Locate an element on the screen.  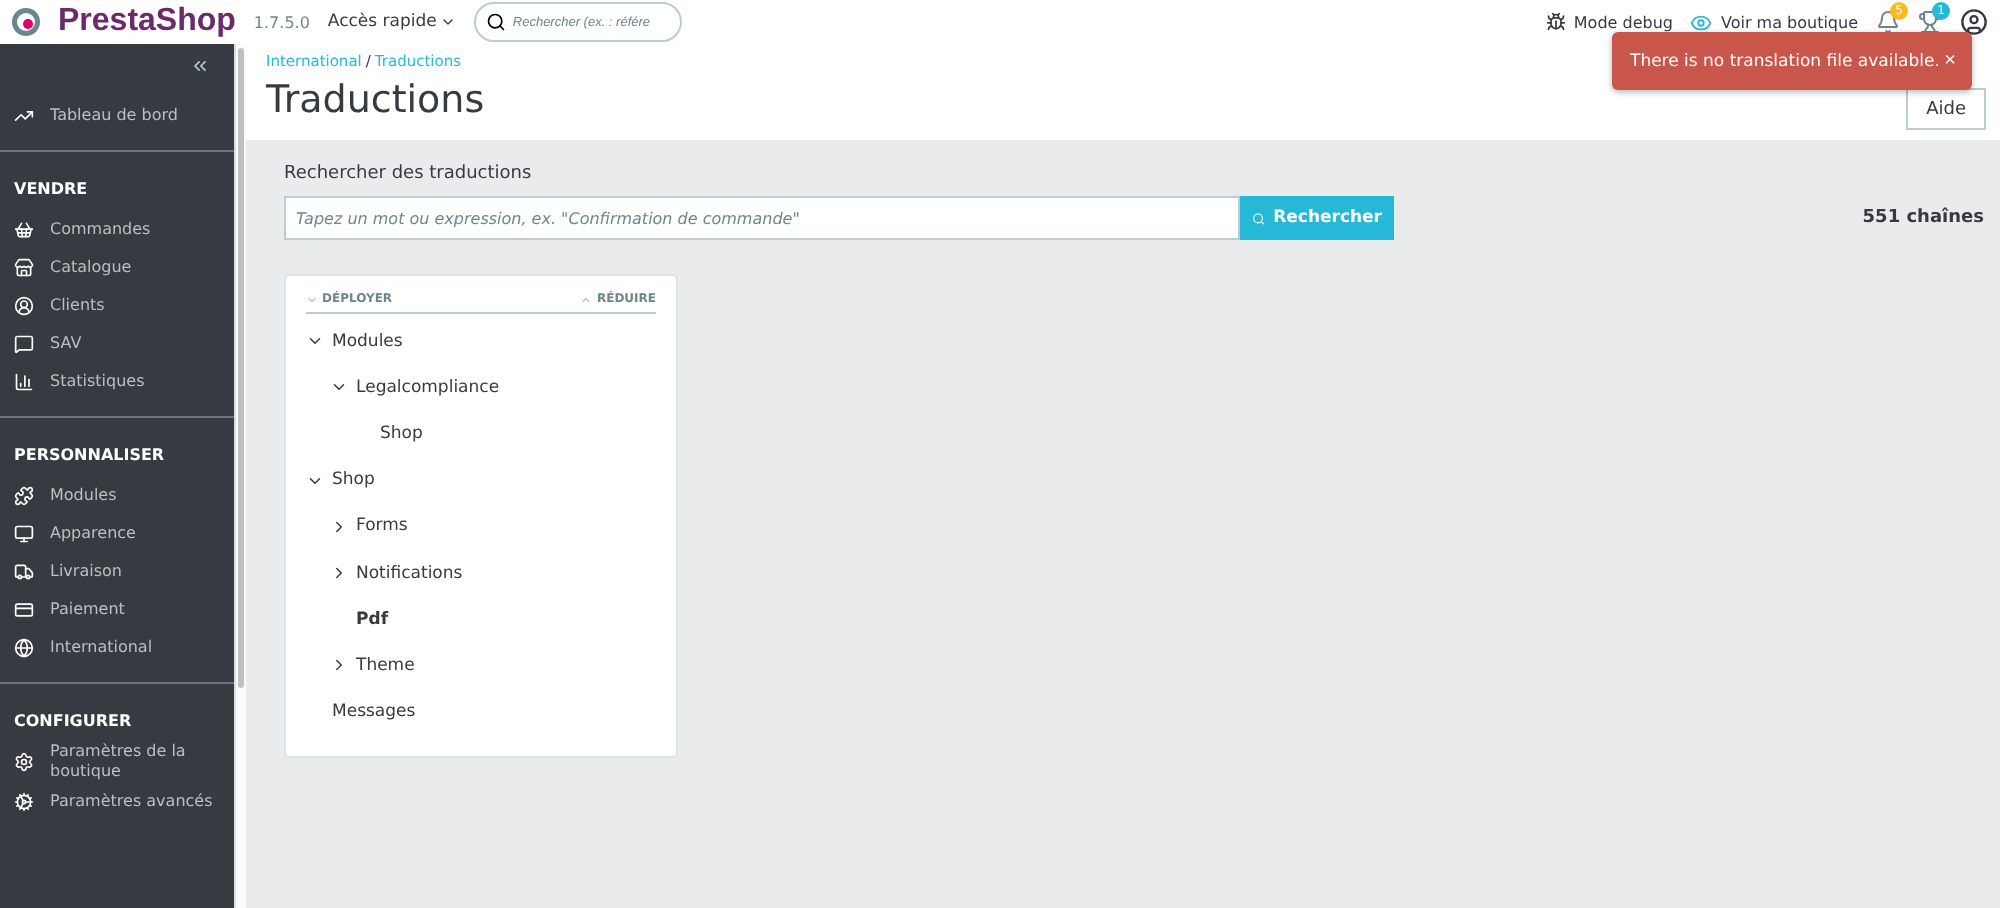
sidebar-item: Paiement is located at coordinates (117, 609).